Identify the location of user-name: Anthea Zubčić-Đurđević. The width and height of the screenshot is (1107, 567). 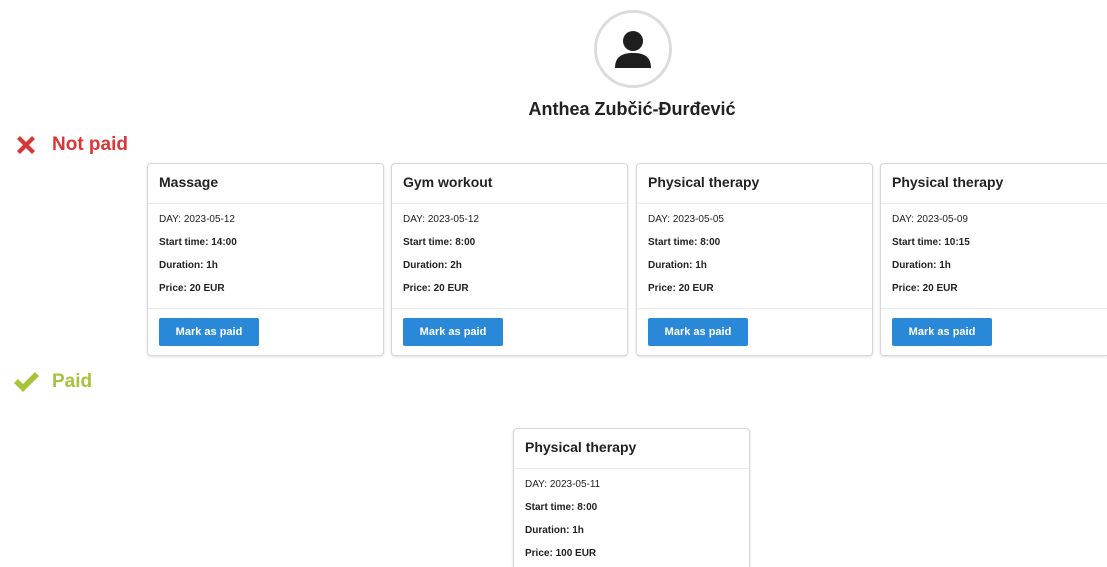
(632, 109).